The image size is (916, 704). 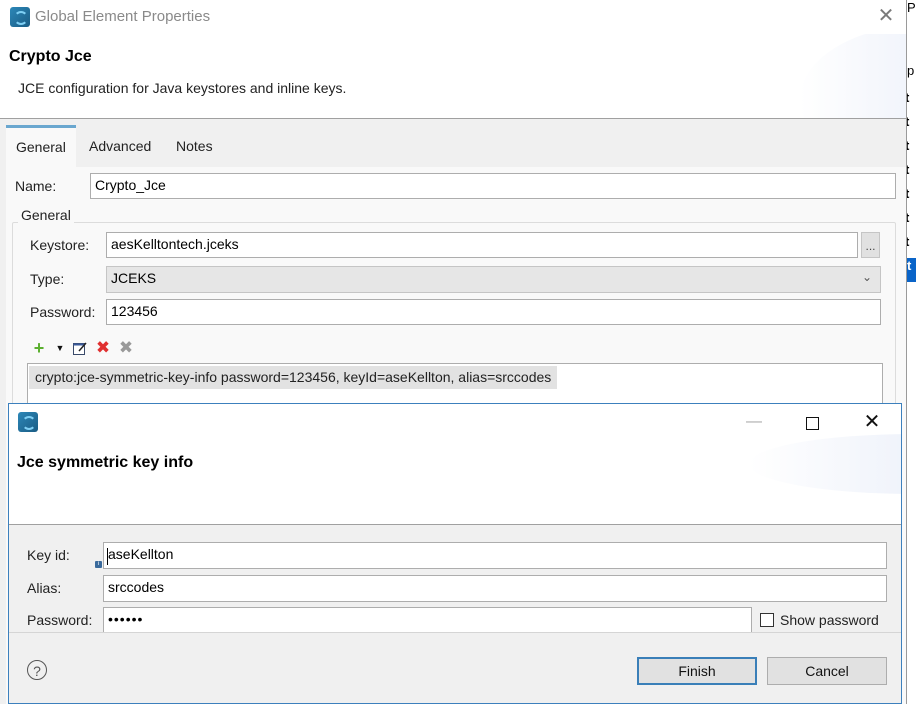 I want to click on show-password-checkbox, so click(x=767, y=620).